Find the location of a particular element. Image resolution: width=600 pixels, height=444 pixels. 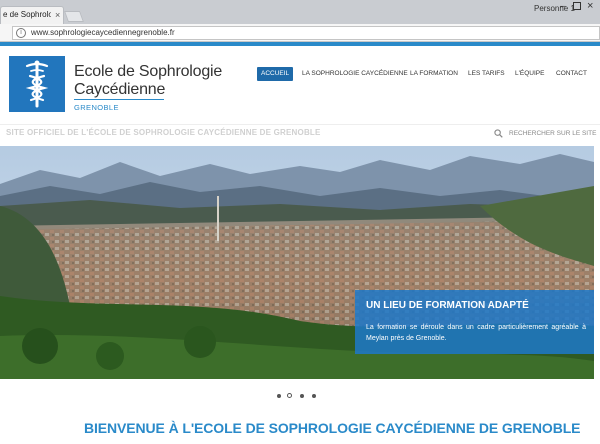

caduceus-icon is located at coordinates (37, 84).